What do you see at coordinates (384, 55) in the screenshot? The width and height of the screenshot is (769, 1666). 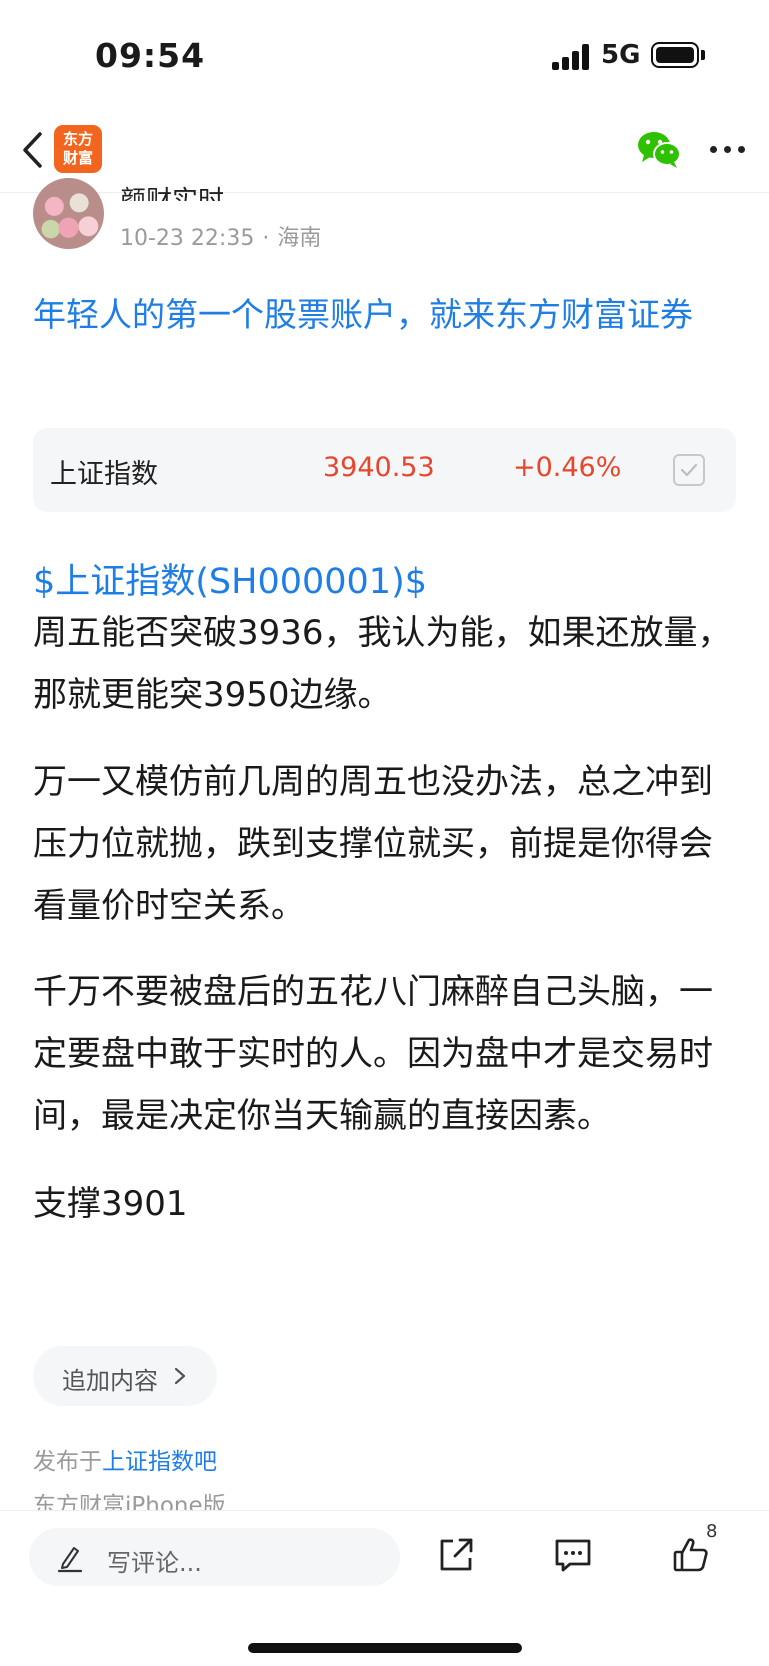 I see `status-bar: 09:54 5G` at bounding box center [384, 55].